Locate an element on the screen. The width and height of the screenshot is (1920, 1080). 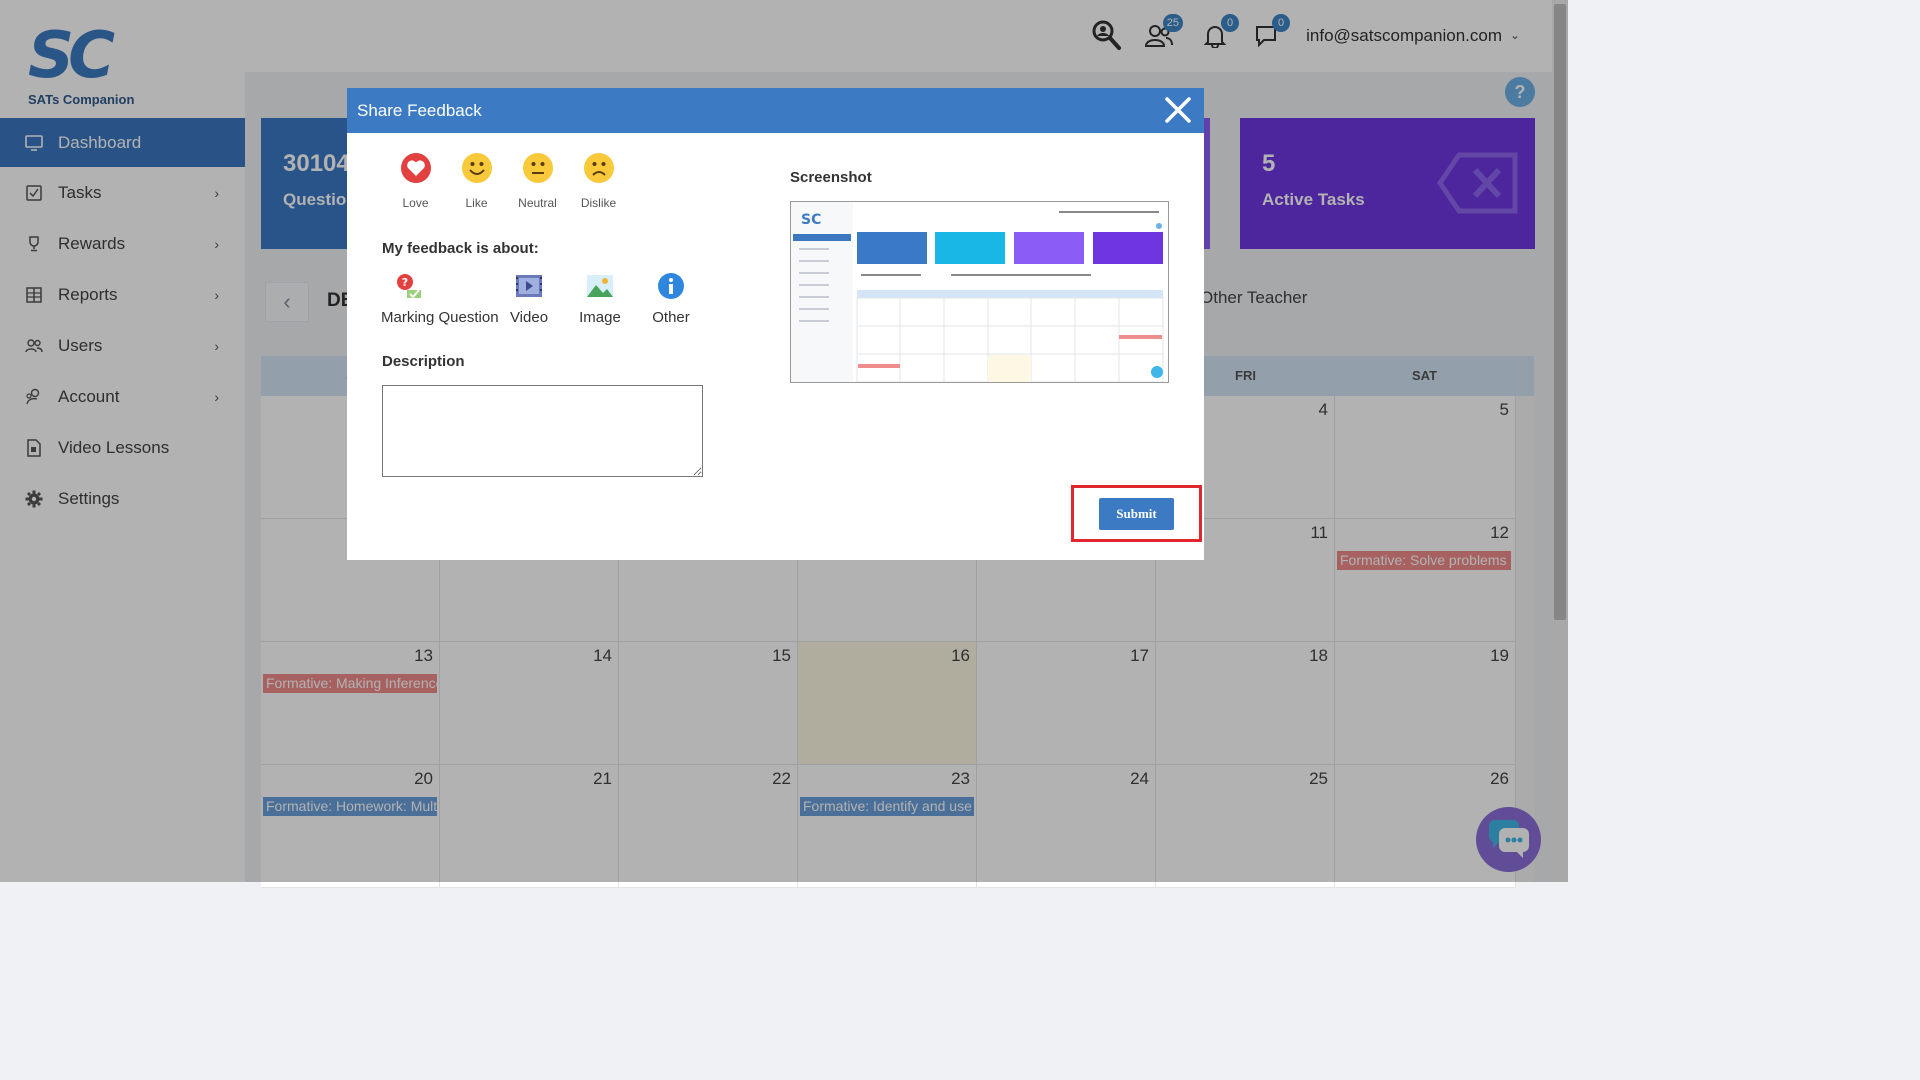
submit-button: Submit is located at coordinates (1136, 514).